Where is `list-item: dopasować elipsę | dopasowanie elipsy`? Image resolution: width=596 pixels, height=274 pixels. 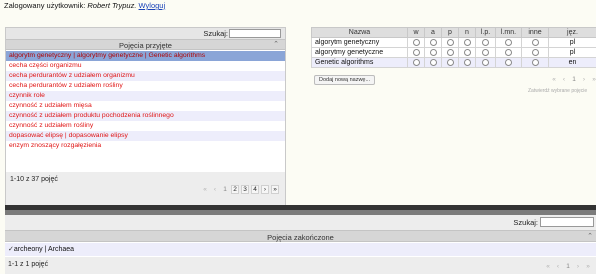 list-item: dopasować elipsę | dopasowanie elipsy is located at coordinates (145, 136).